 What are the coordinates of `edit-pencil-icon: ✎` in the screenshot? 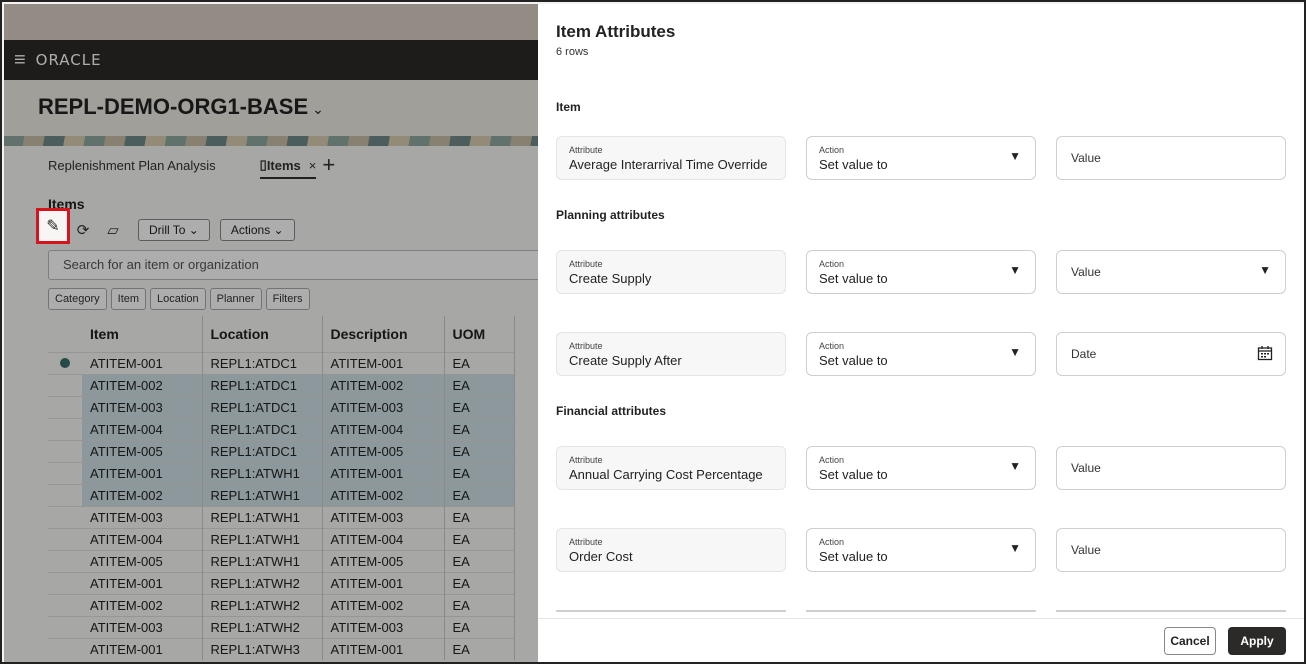 It's located at (53, 226).